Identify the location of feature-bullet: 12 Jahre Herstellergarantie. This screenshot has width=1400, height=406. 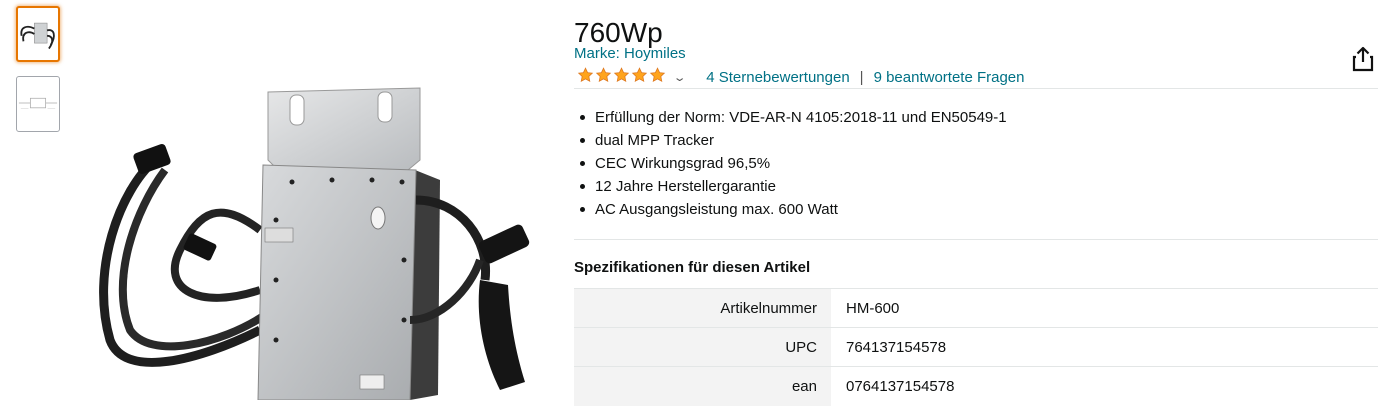
(790, 186).